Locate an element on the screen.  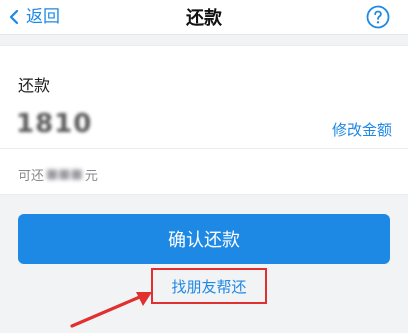
friend-help-link: 找朋友帮还 is located at coordinates (208, 286).